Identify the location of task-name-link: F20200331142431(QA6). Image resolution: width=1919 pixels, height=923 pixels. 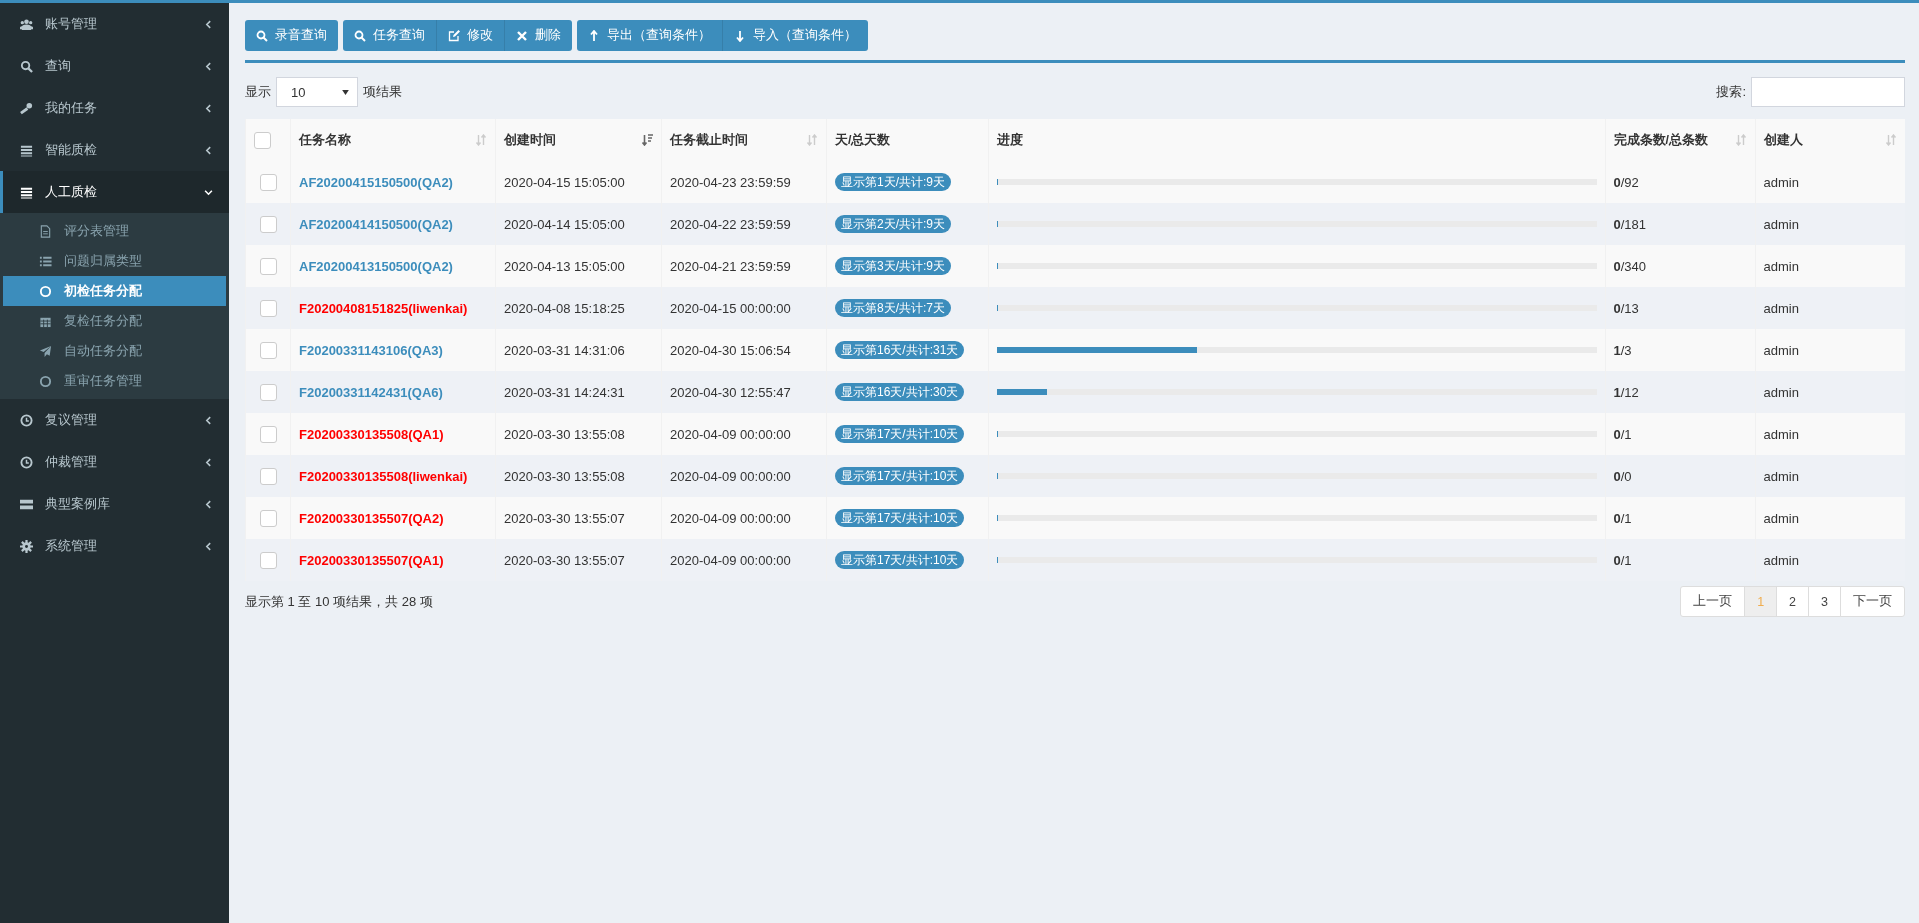
(371, 392).